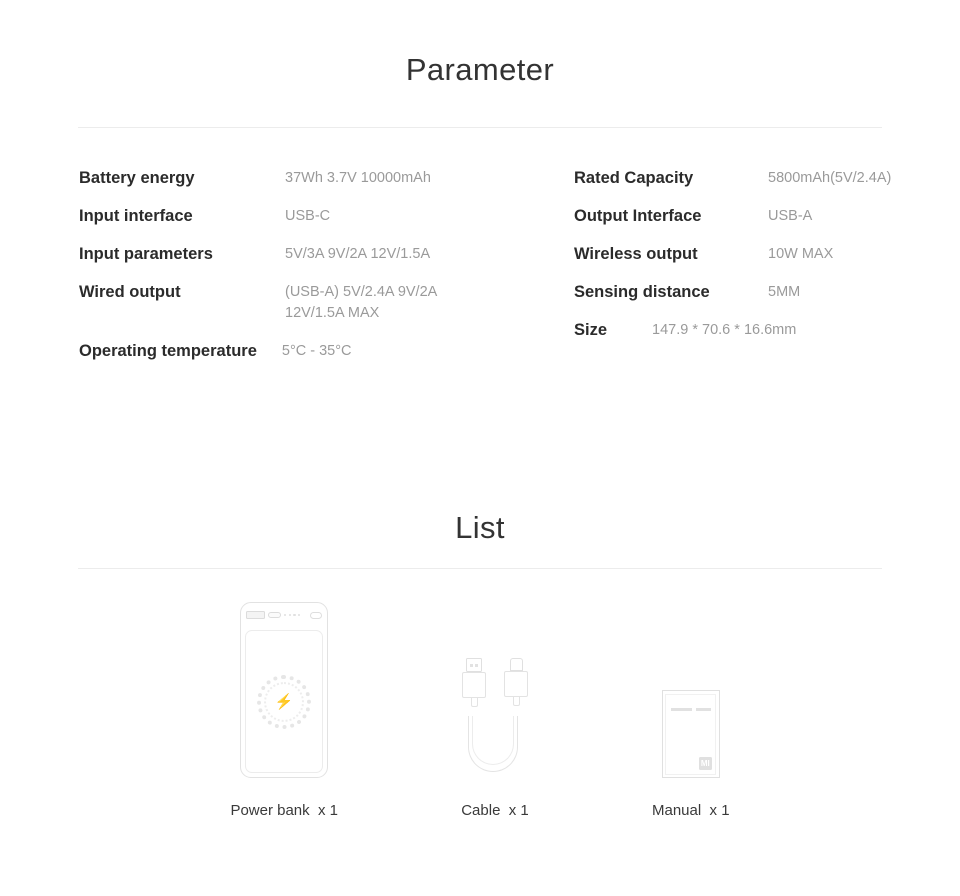 The width and height of the screenshot is (960, 896). Describe the element at coordinates (767, 254) in the screenshot. I see `param-row-wireless-output: Wireless output 10W MAX` at that location.